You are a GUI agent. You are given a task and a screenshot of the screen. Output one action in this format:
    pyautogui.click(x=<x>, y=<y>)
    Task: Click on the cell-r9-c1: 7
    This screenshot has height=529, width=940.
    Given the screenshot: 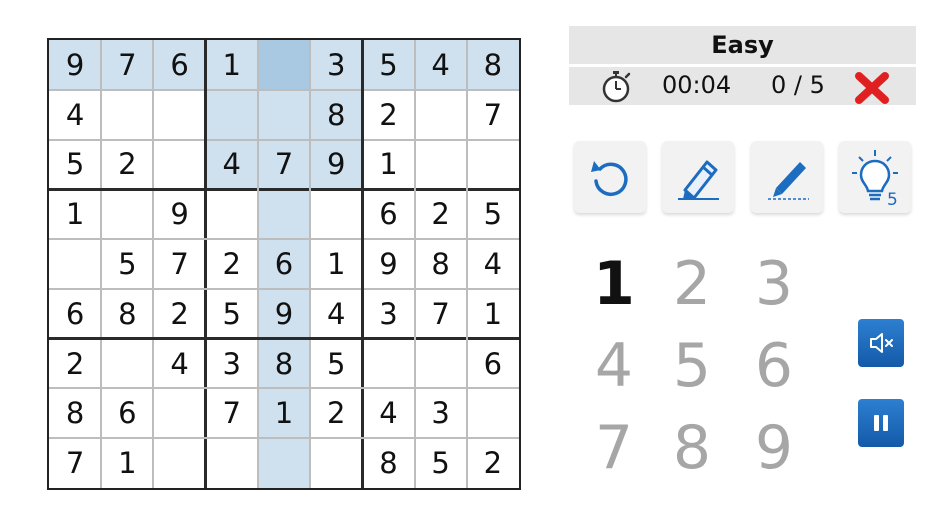 What is the action you would take?
    pyautogui.click(x=75, y=463)
    